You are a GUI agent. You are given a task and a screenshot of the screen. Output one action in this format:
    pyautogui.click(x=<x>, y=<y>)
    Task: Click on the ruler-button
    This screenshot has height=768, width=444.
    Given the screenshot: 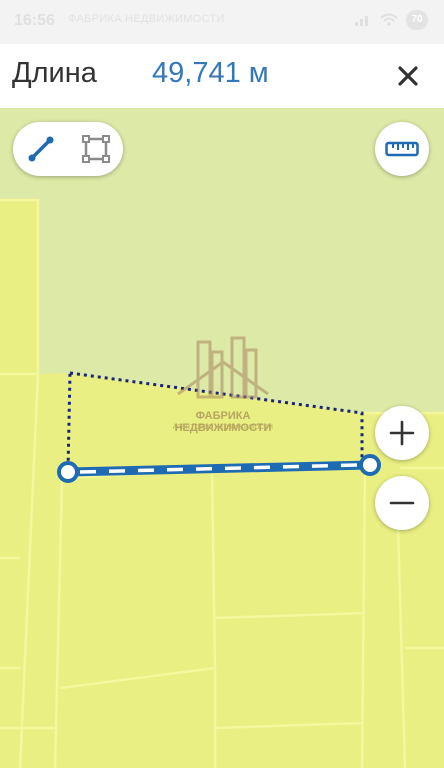 What is the action you would take?
    pyautogui.click(x=402, y=149)
    